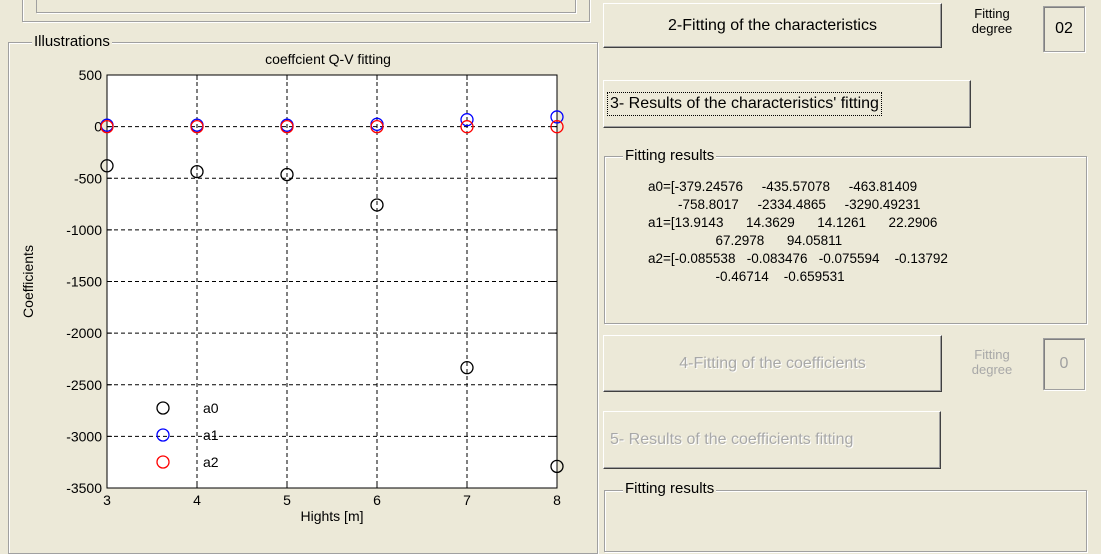 The width and height of the screenshot is (1101, 554). I want to click on y-tick-label: -2500, so click(84, 385).